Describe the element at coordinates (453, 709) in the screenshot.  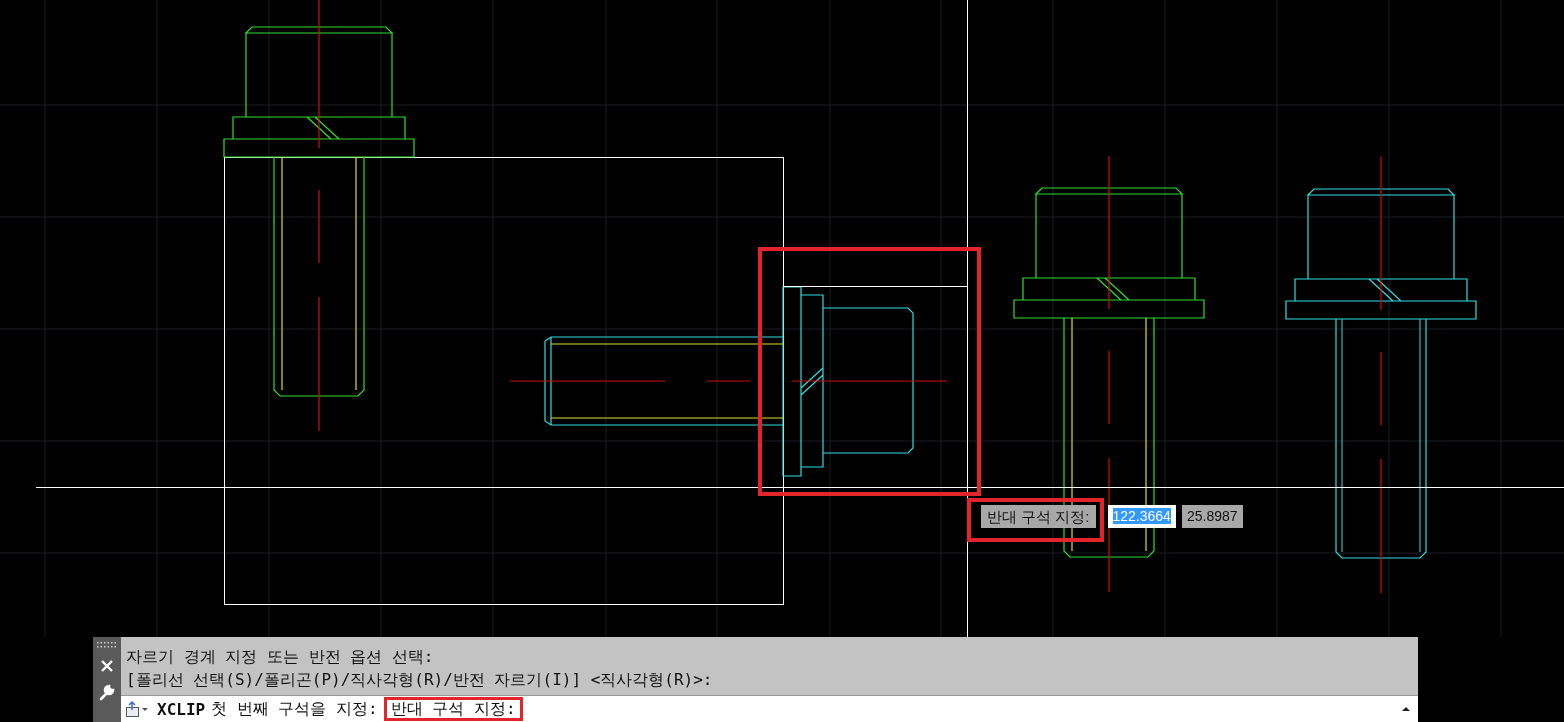
I see `command-input-field: 반대 구석 지정:` at that location.